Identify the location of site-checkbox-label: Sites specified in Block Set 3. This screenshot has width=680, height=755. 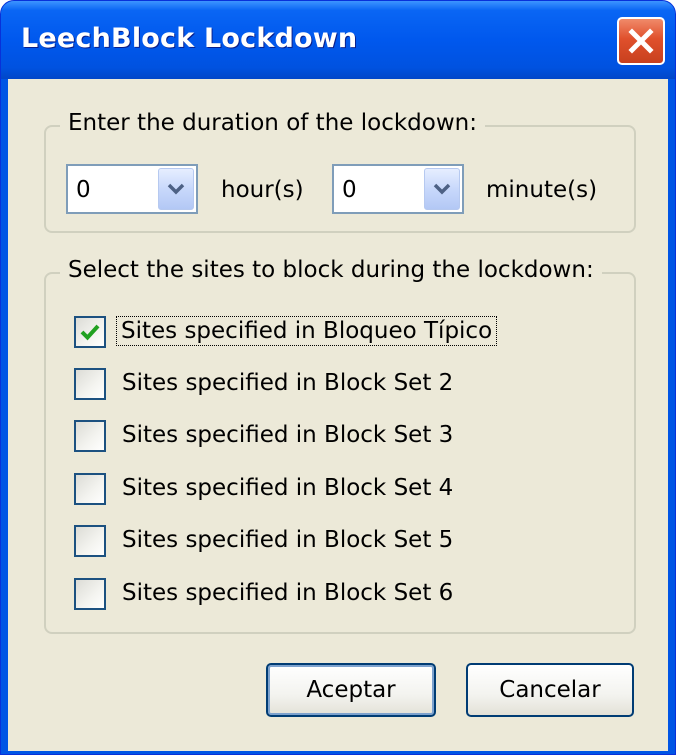
(287, 435).